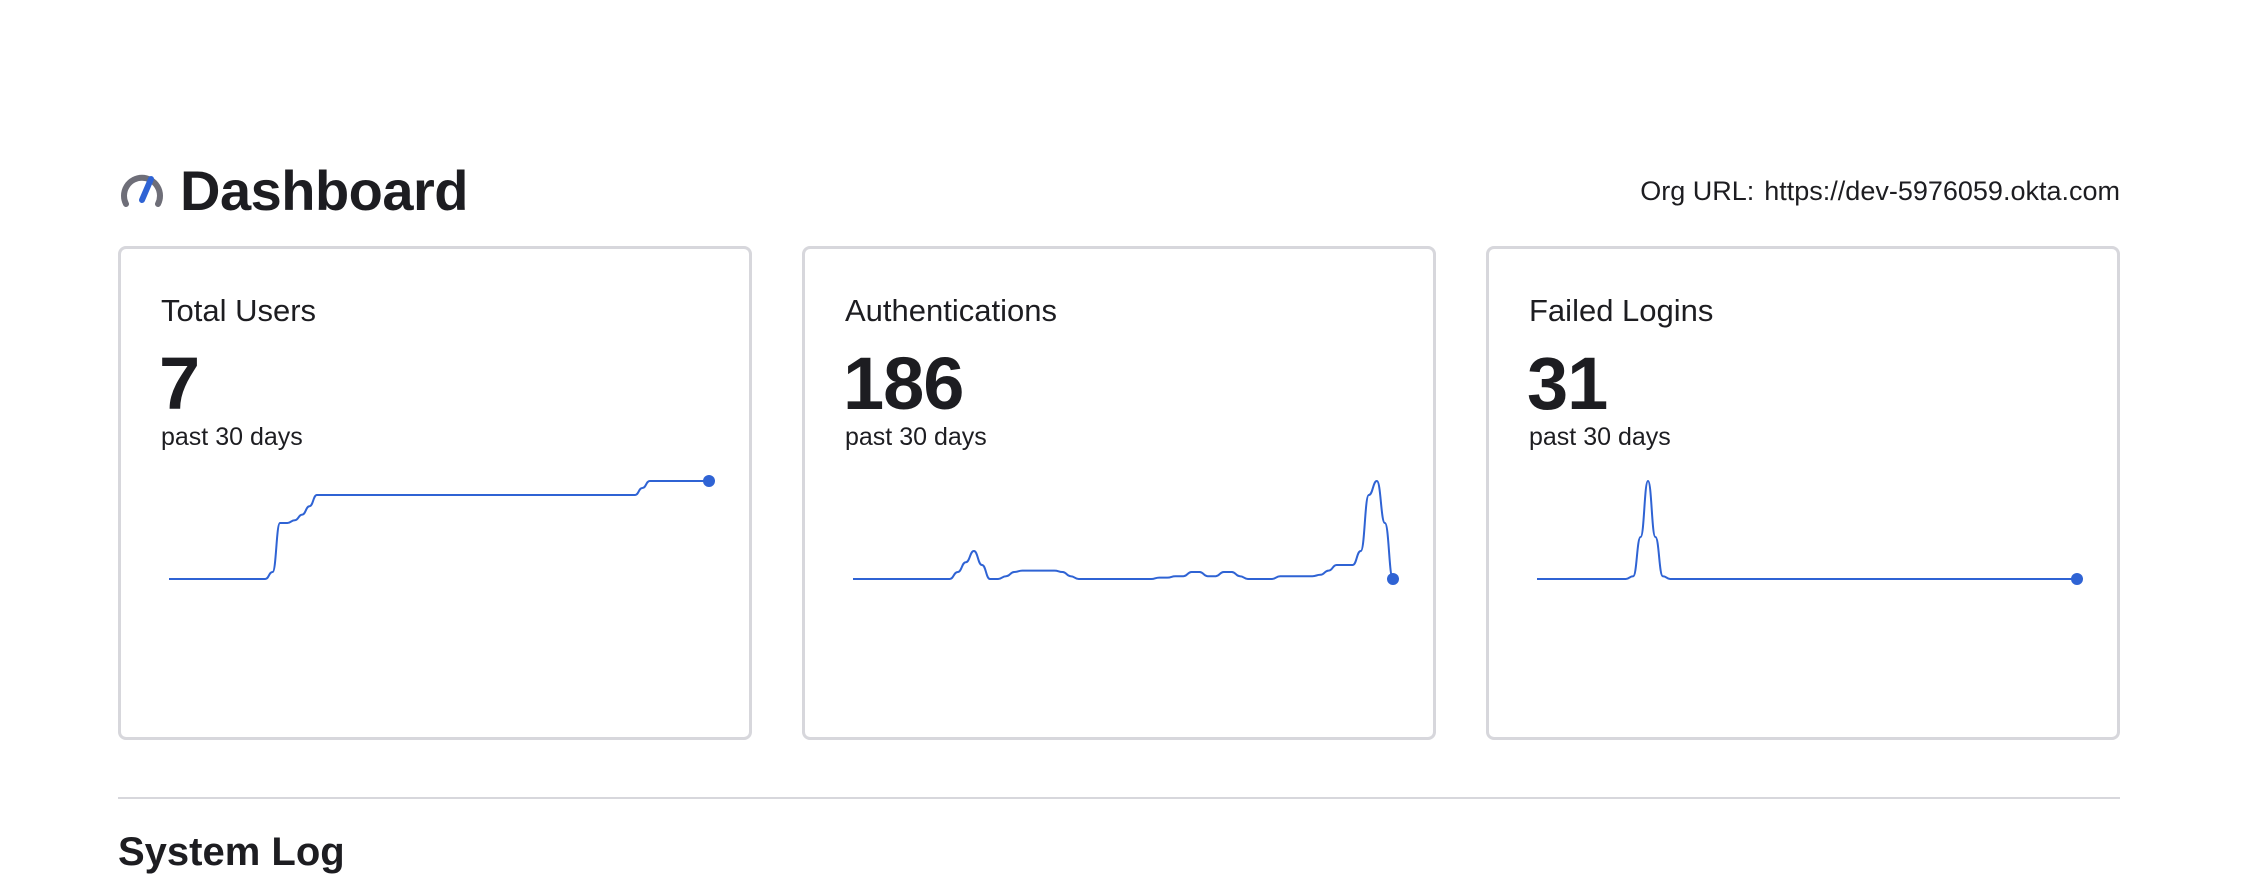 The image size is (2260, 874). What do you see at coordinates (239, 310) in the screenshot?
I see `card-title: Total Users` at bounding box center [239, 310].